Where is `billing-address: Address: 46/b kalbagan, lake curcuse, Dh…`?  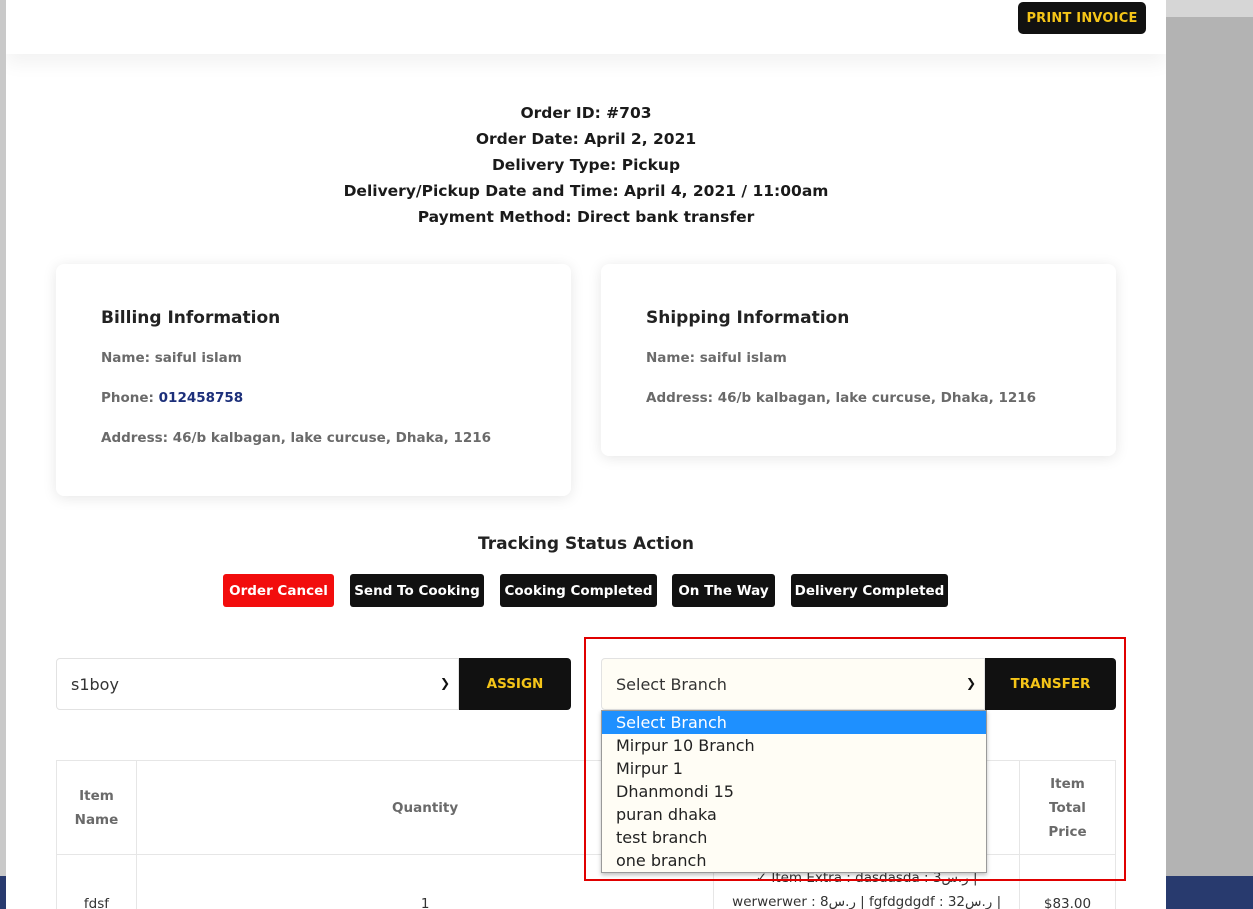
billing-address: Address: 46/b kalbagan, lake curcuse, Dh… is located at coordinates (296, 438).